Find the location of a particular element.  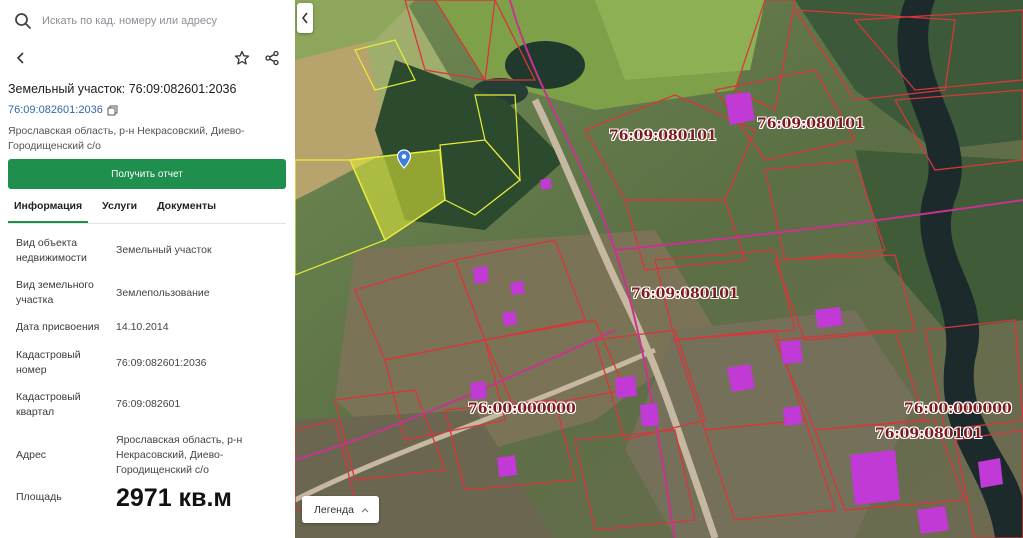

search-bar is located at coordinates (147, 21).